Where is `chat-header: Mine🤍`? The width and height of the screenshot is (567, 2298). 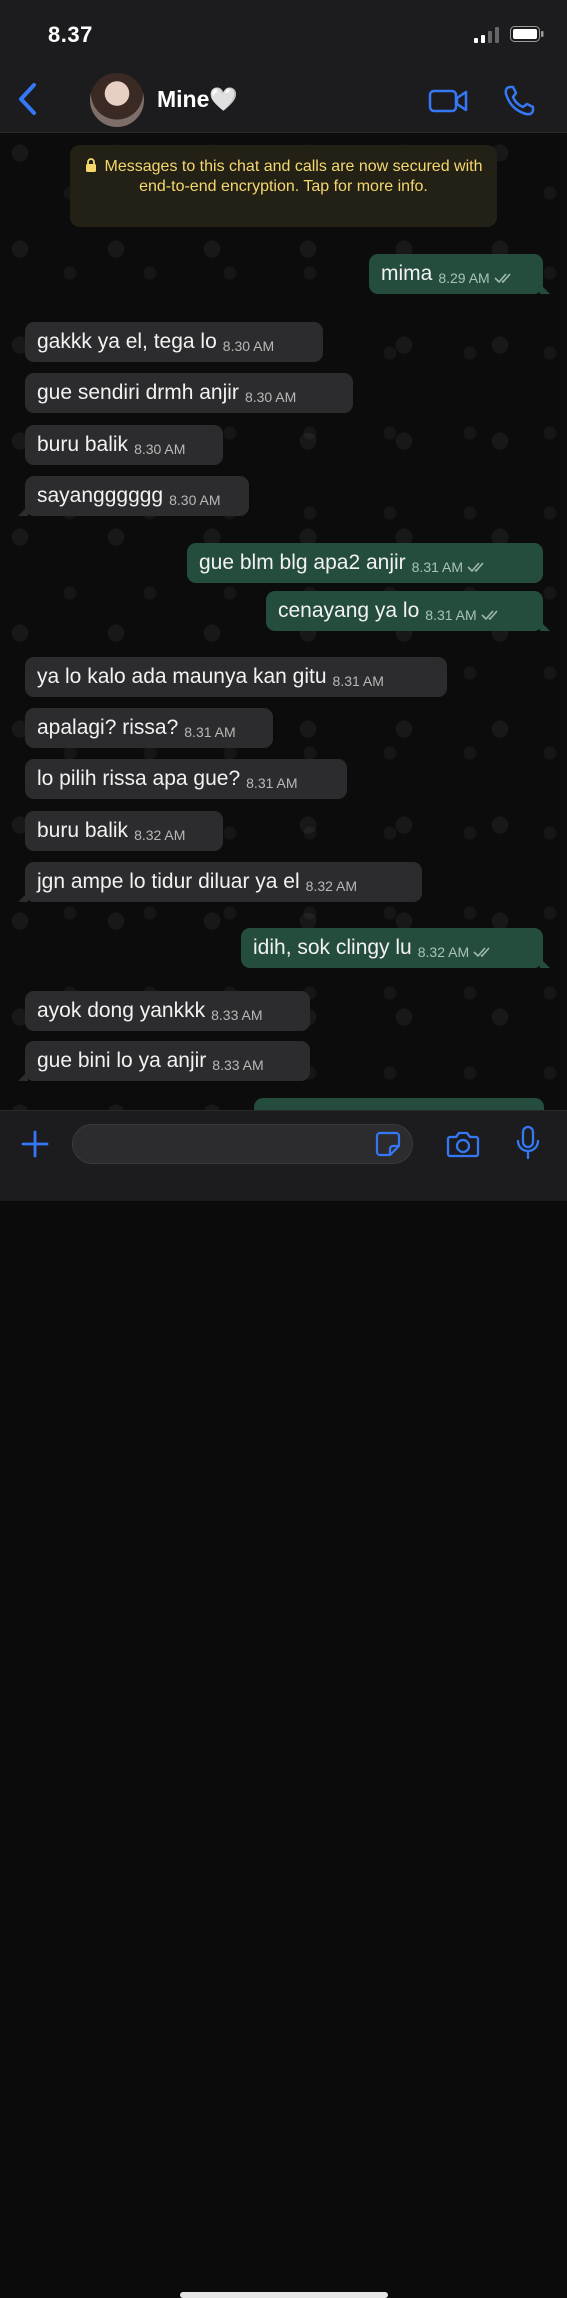
chat-header: Mine🤍 is located at coordinates (283, 100).